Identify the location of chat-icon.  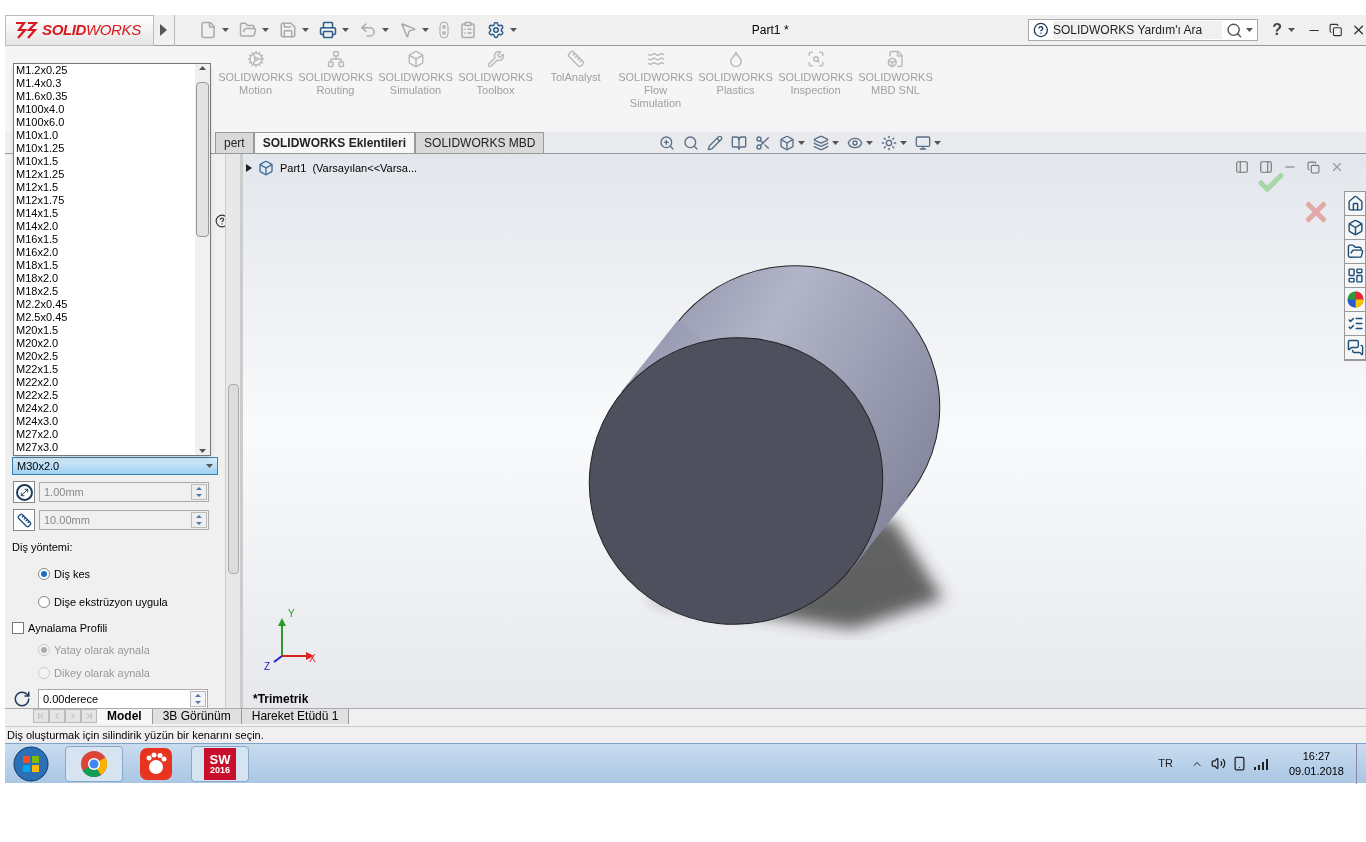
(1355, 347).